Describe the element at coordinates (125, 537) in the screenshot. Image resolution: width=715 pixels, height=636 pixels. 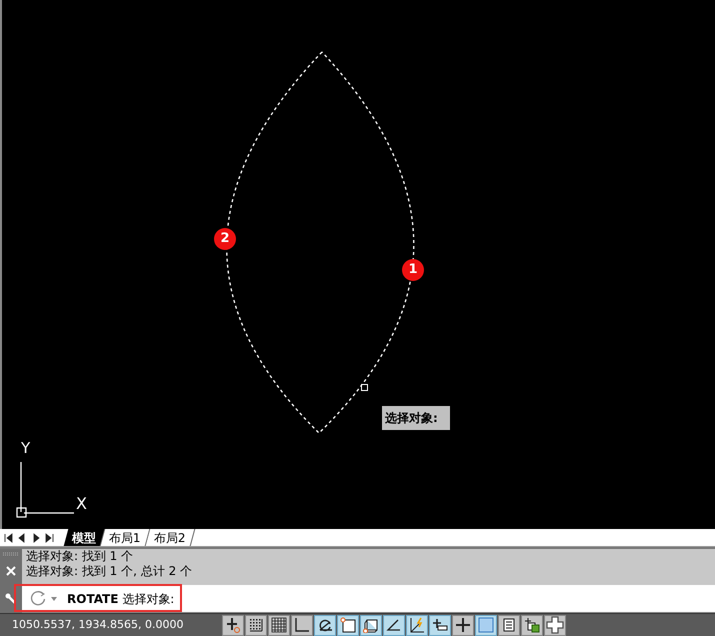
I see `layout-tab: 布局1` at that location.